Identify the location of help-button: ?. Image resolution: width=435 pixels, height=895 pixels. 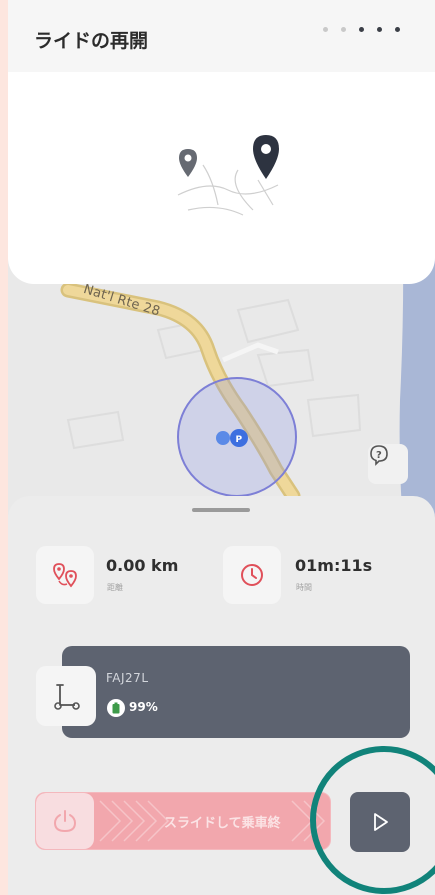
(388, 464).